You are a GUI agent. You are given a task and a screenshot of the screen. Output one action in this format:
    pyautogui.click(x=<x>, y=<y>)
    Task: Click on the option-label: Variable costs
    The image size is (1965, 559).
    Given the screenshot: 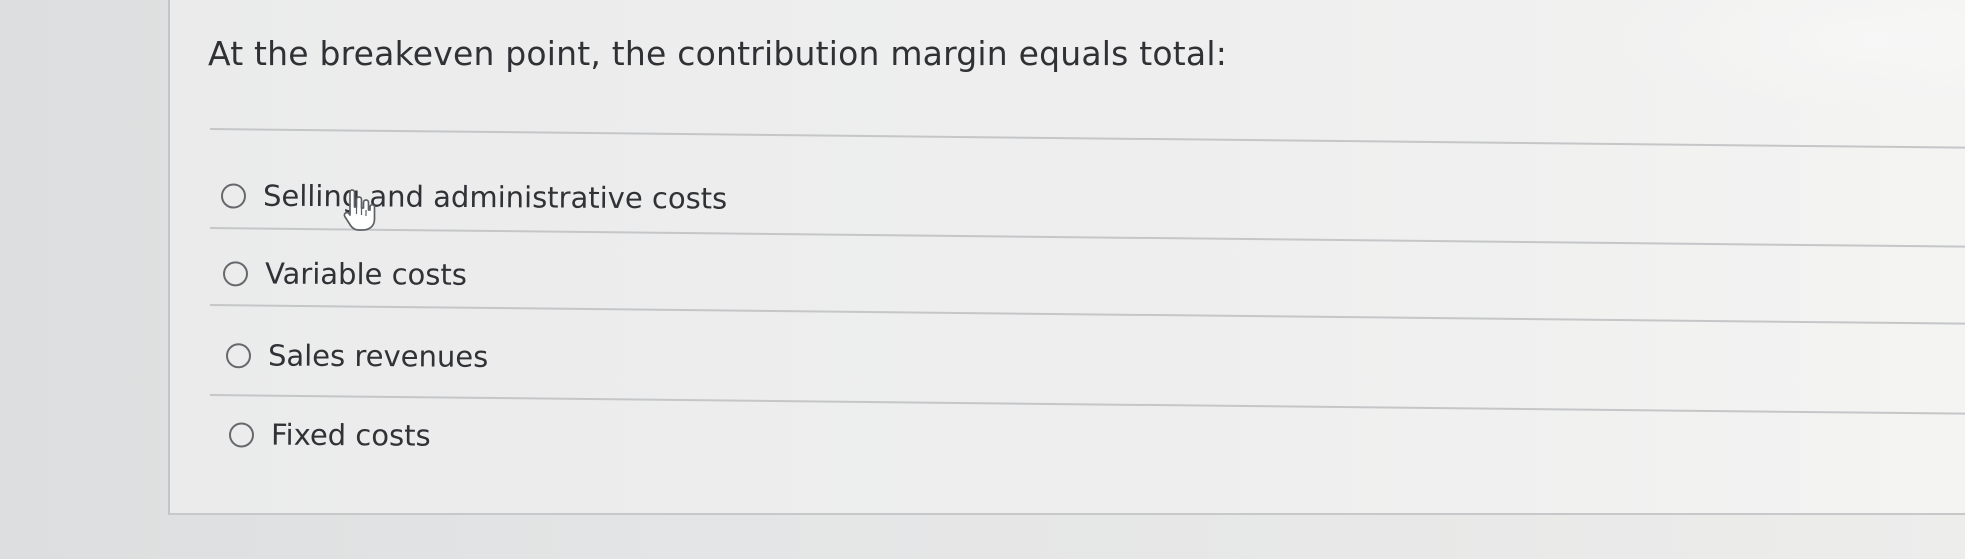 What is the action you would take?
    pyautogui.click(x=366, y=274)
    